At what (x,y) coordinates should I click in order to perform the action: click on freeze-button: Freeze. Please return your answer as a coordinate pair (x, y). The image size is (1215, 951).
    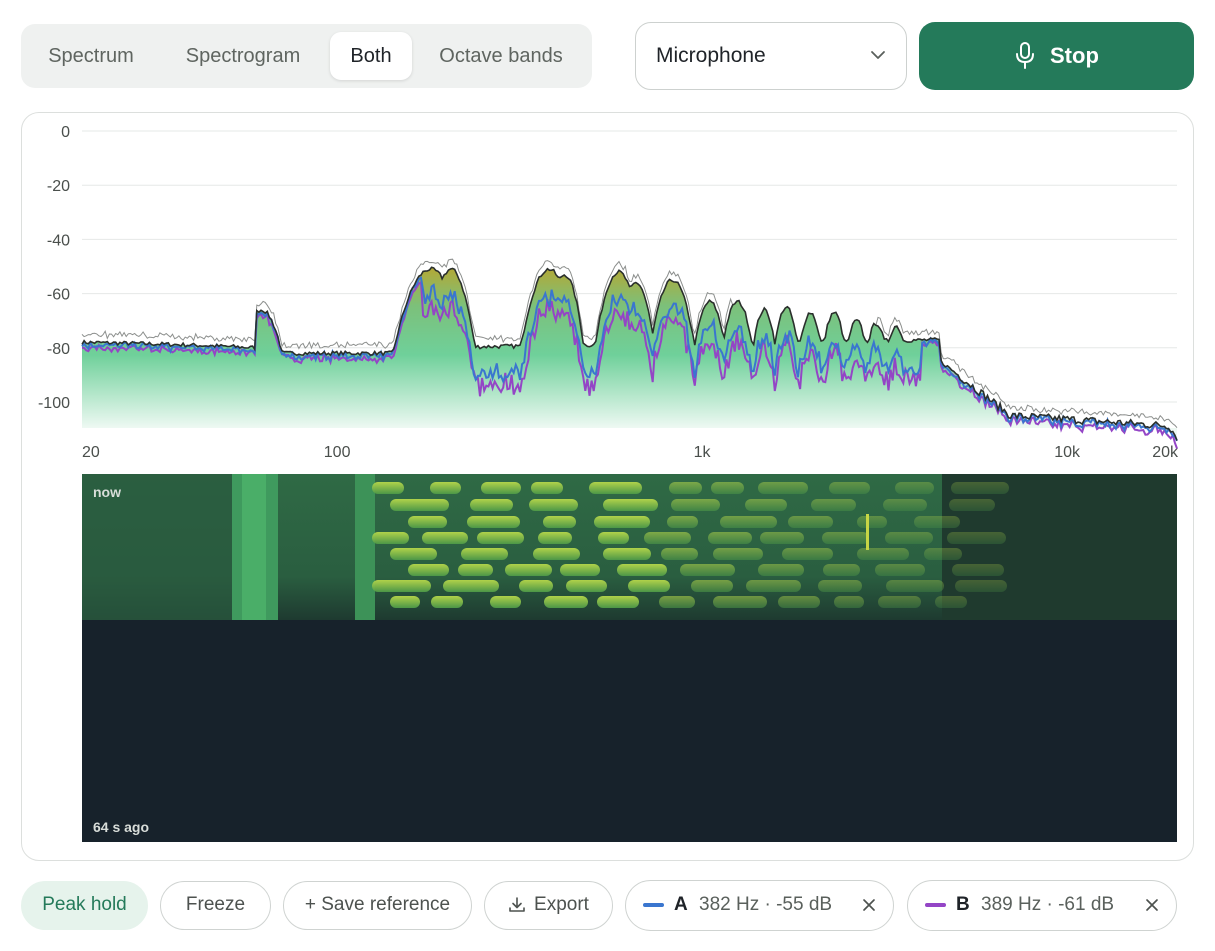
    Looking at the image, I should click on (215, 905).